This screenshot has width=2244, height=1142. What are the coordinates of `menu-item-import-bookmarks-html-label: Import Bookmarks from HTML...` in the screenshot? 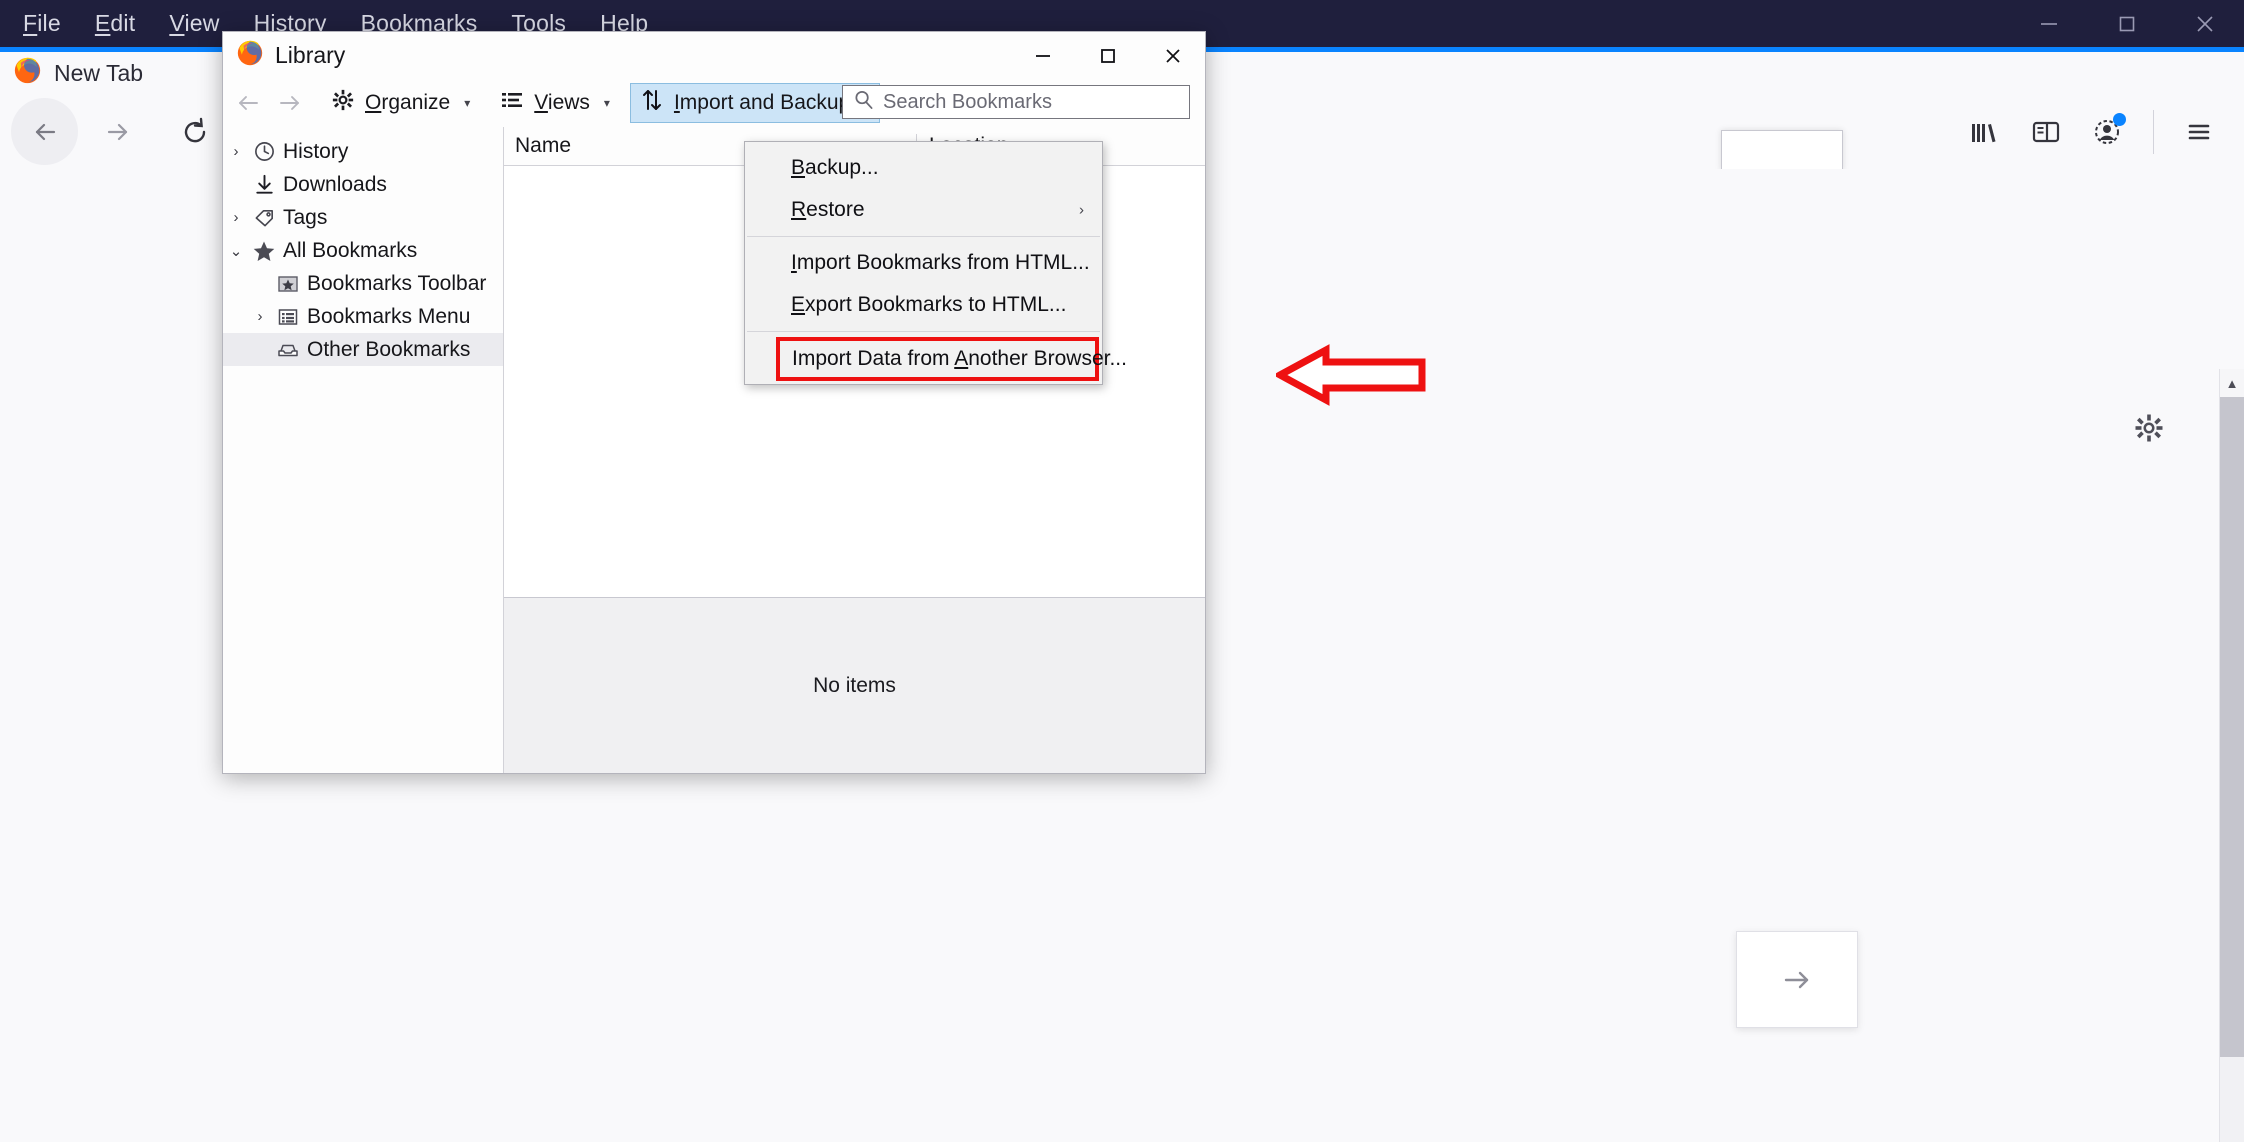 It's located at (940, 262).